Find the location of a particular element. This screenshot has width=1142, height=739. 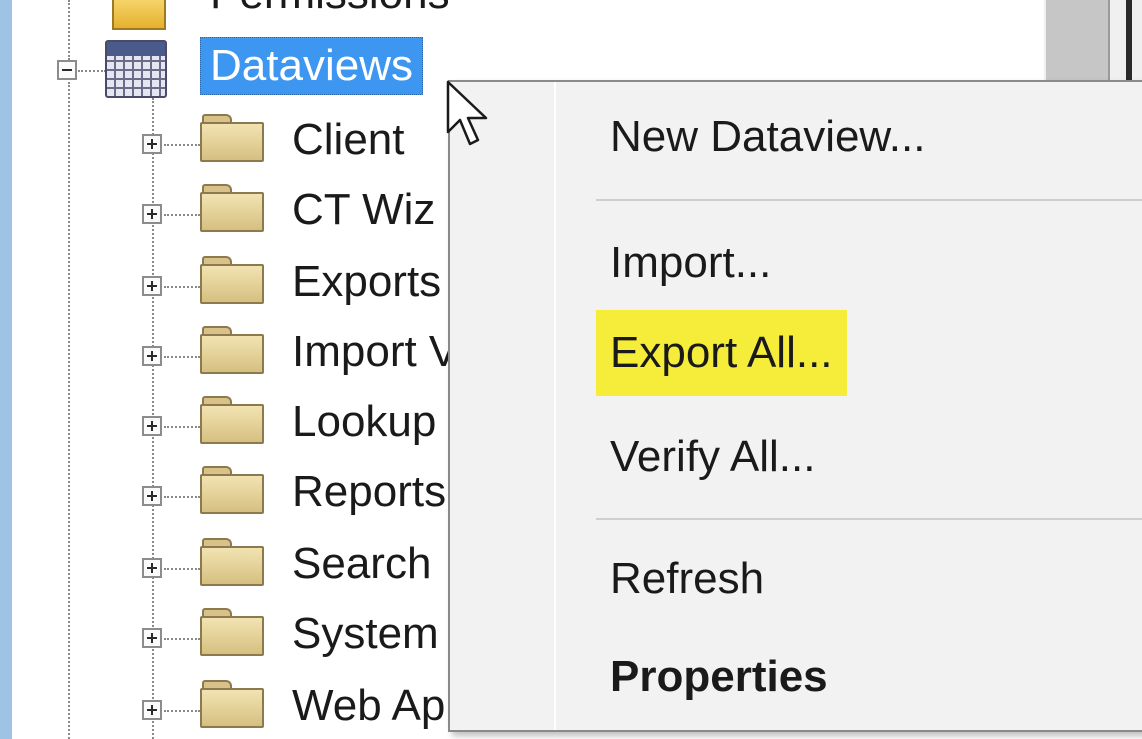

tree-item-exports: Exports is located at coordinates (366, 282).